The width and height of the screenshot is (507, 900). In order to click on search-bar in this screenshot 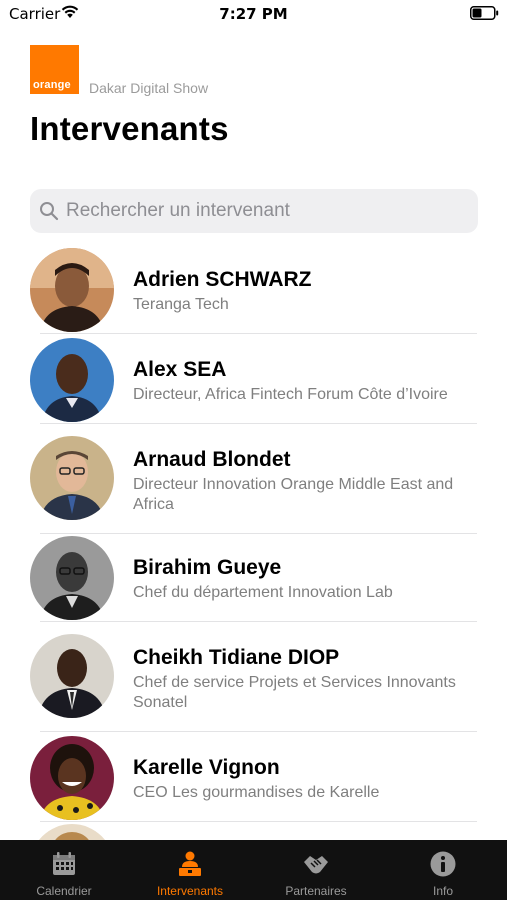, I will do `click(254, 211)`.